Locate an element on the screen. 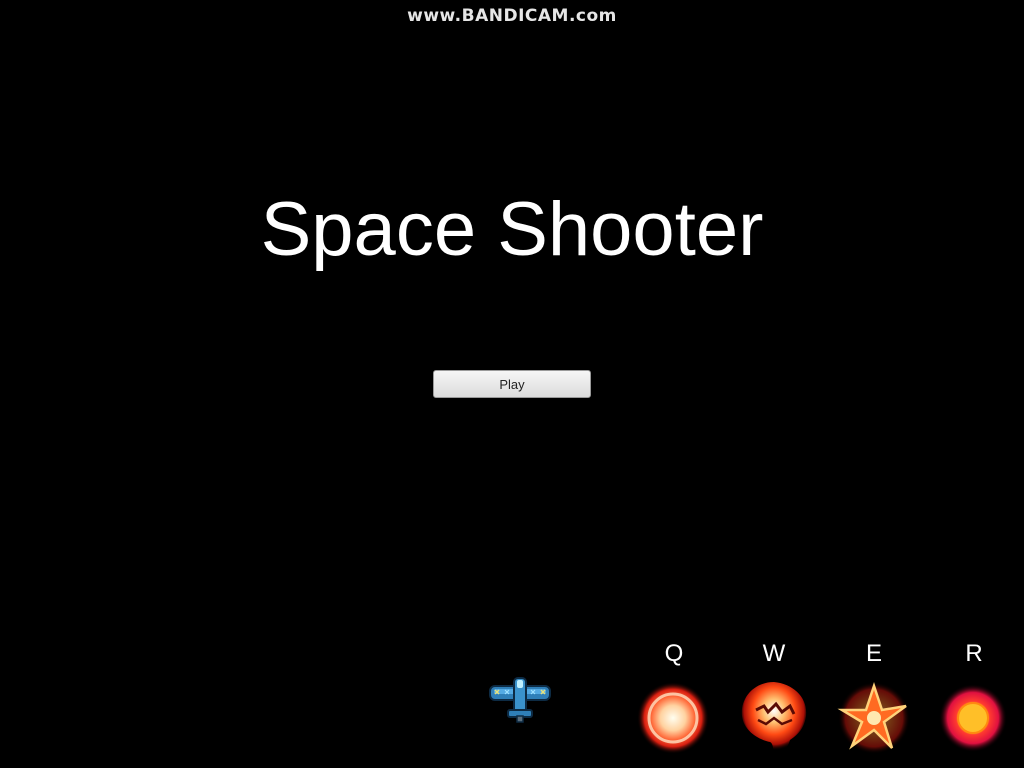  recorder-watermark: www.BANDICAM.com is located at coordinates (512, 16).